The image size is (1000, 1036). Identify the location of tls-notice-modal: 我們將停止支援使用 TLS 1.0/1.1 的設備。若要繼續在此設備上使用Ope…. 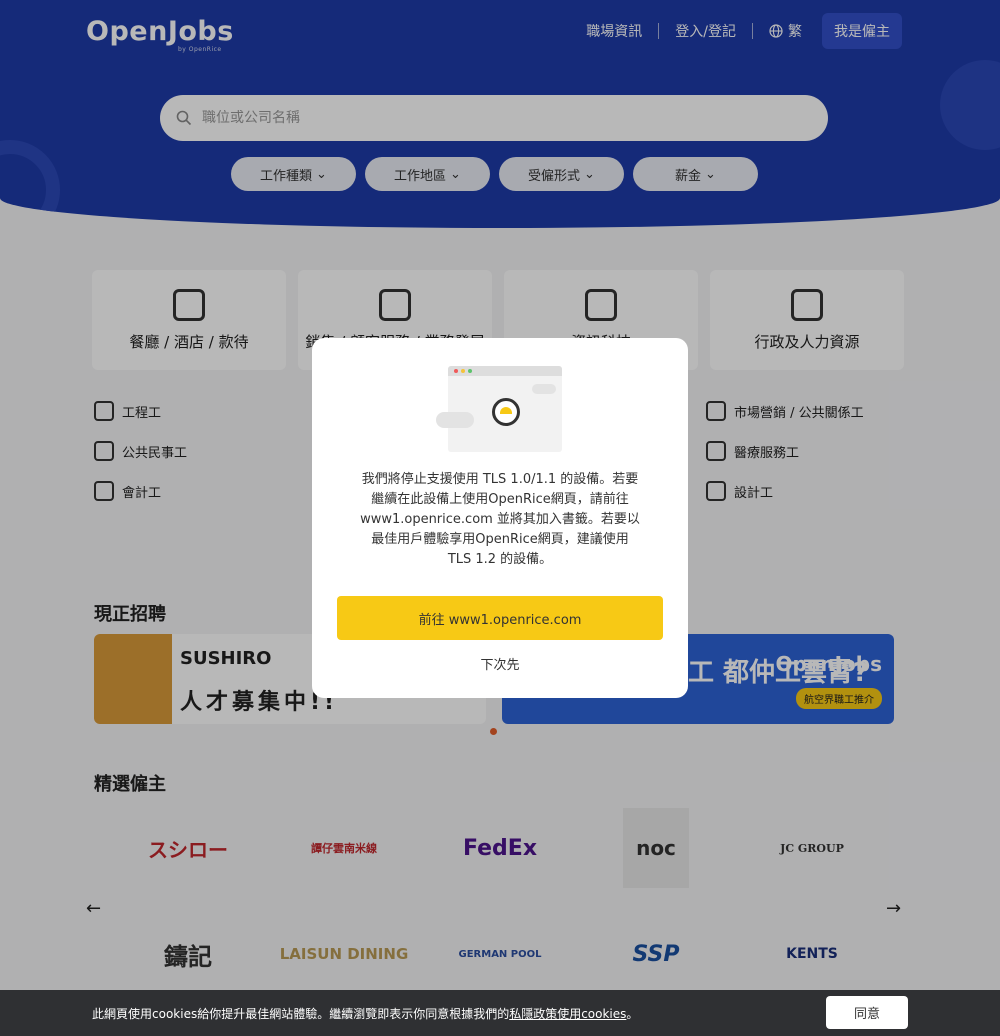
(500, 518).